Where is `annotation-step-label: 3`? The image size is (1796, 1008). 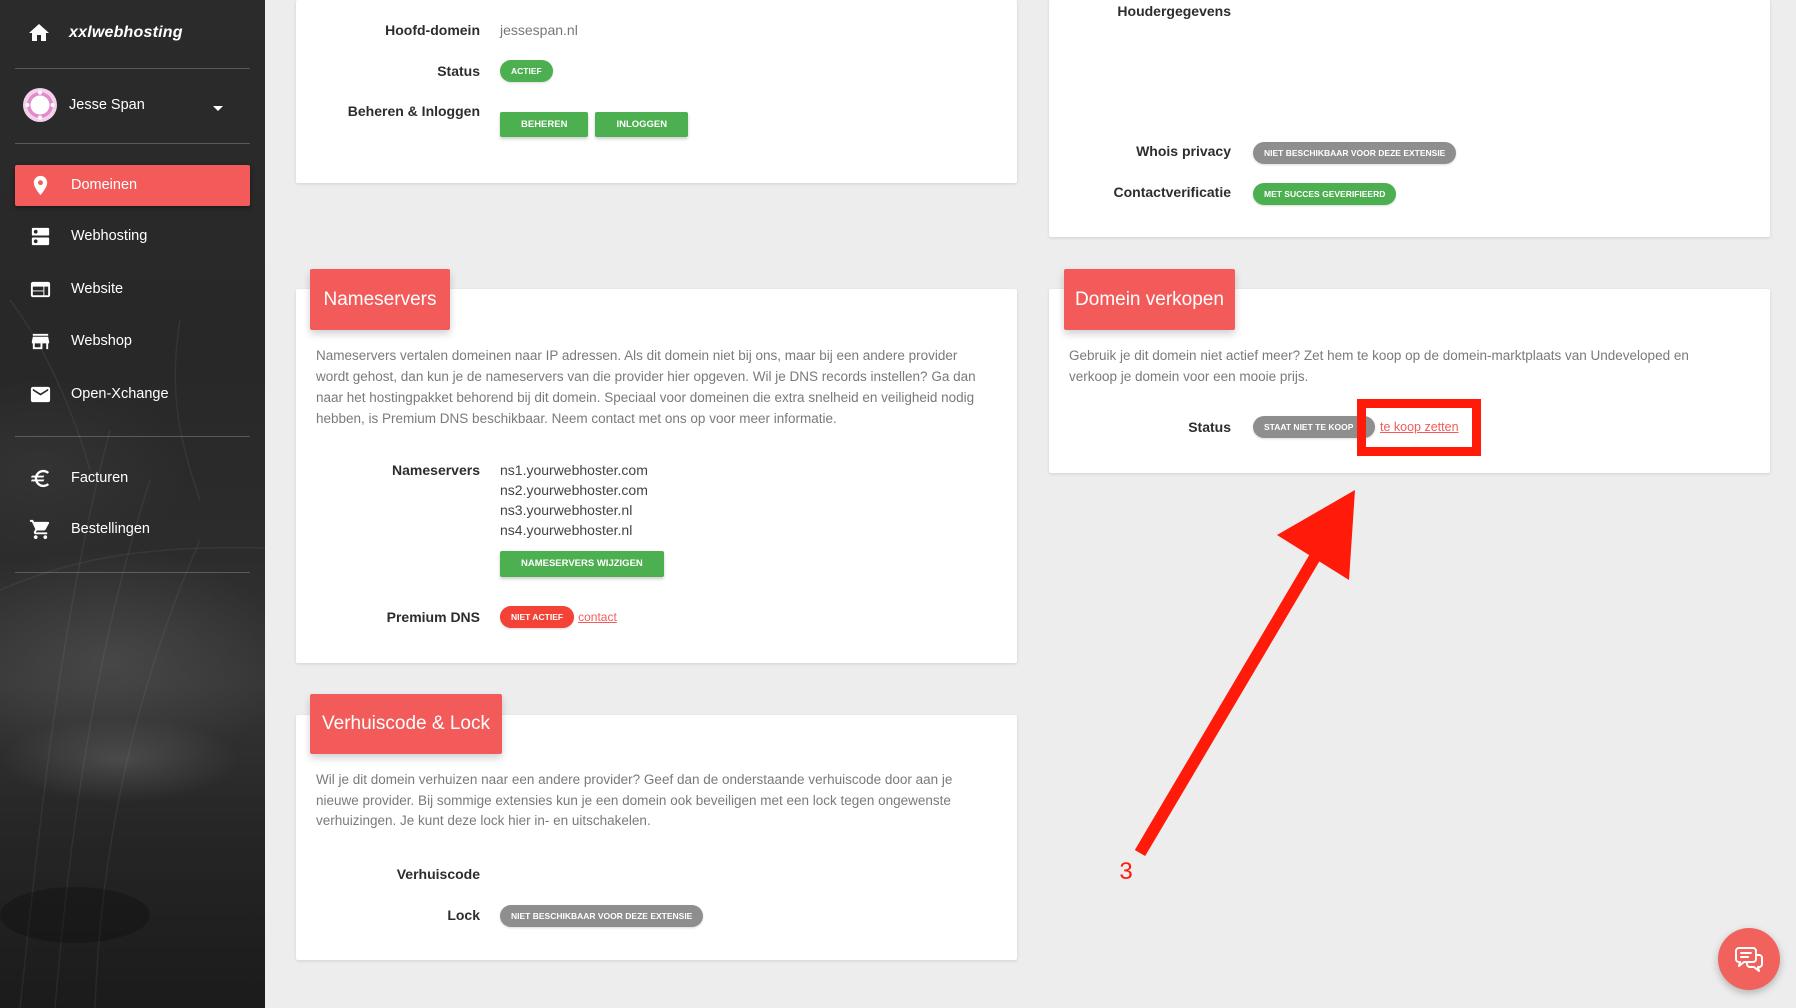
annotation-step-label: 3 is located at coordinates (1126, 871).